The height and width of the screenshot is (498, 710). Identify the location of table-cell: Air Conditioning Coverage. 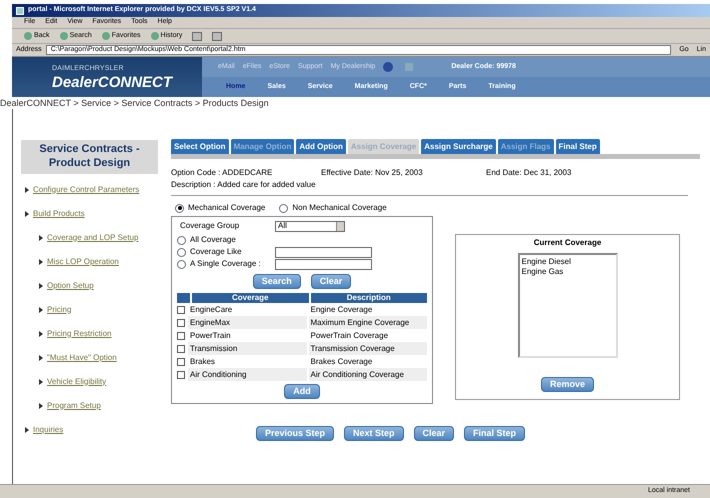
(367, 374).